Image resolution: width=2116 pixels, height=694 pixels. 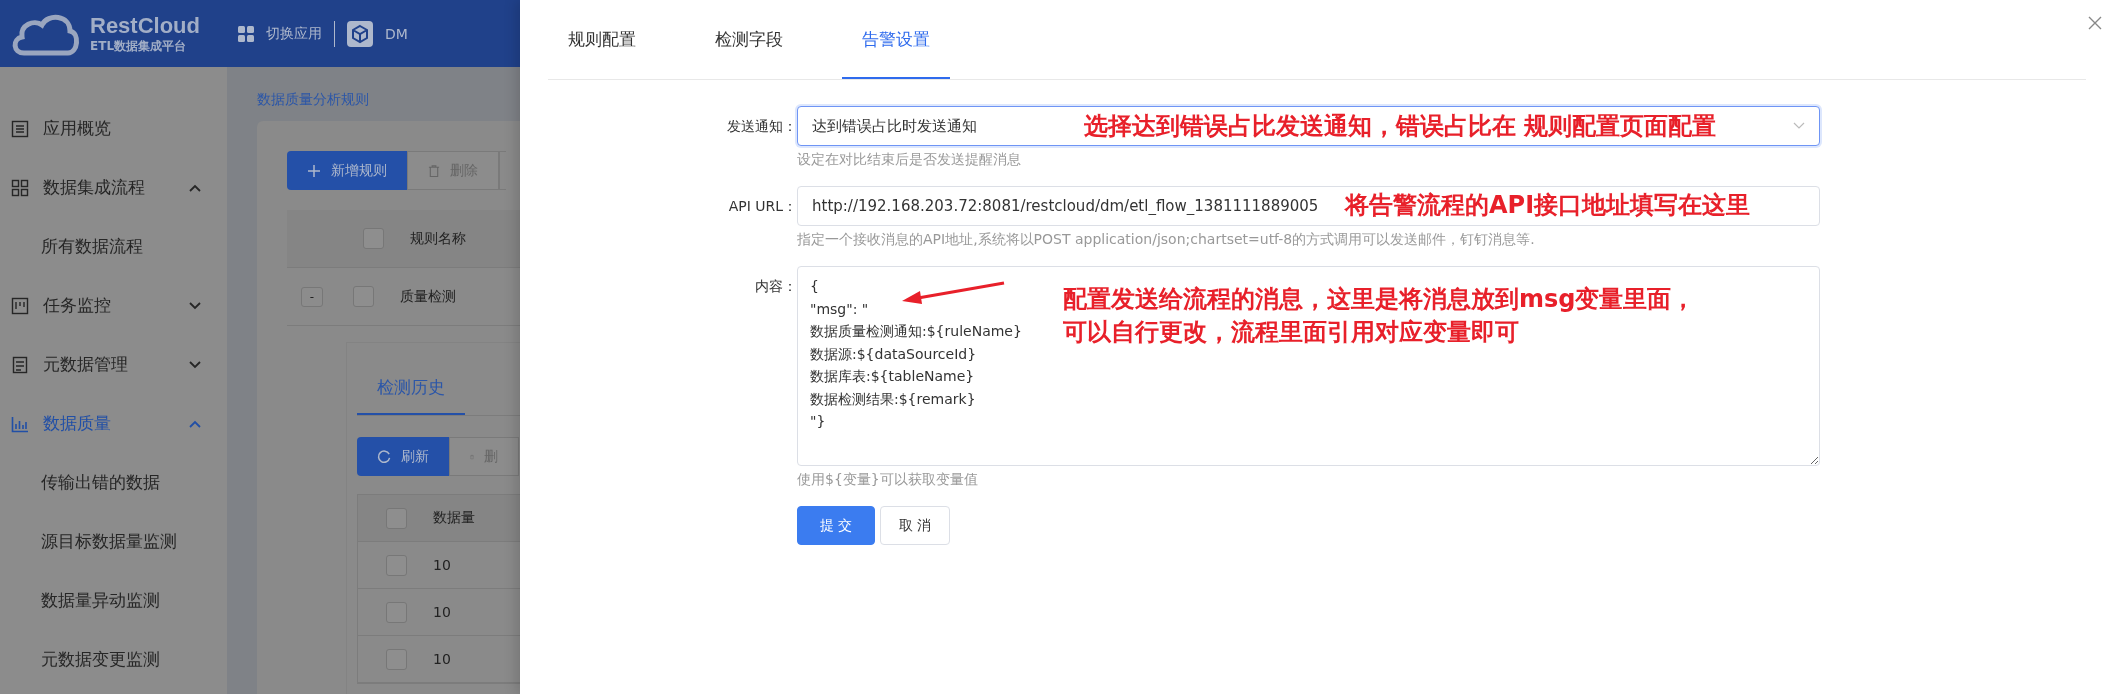 I want to click on annotation-text: 选择达到错误占比发送通知，错误占比在 规则配置页面配置, so click(x=1400, y=126).